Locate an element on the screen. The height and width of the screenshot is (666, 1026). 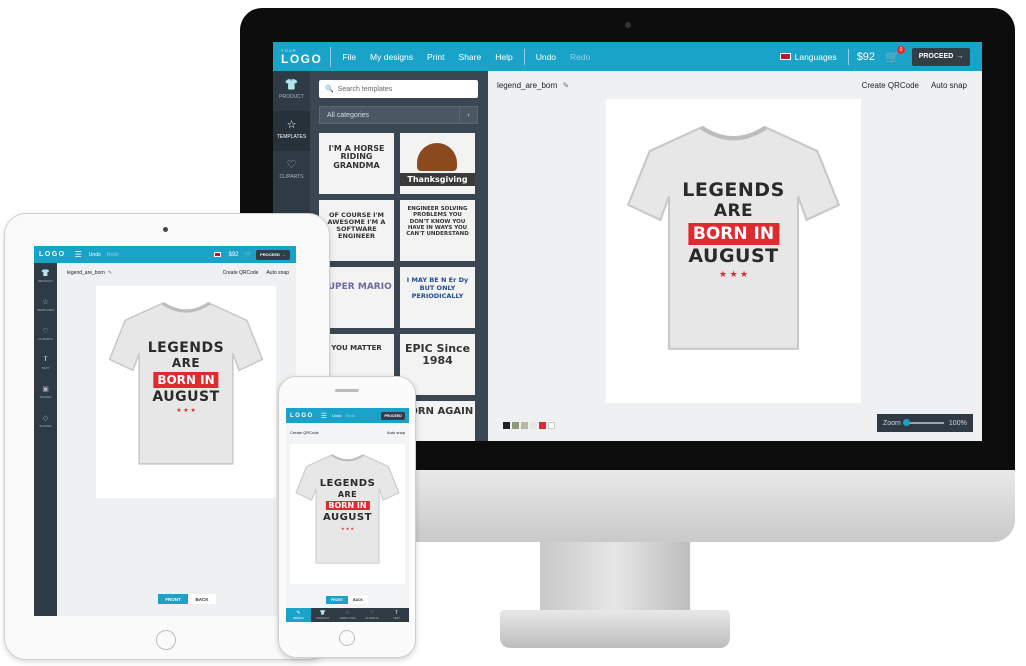
text-icon: 𝐓 is located at coordinates (45, 359).